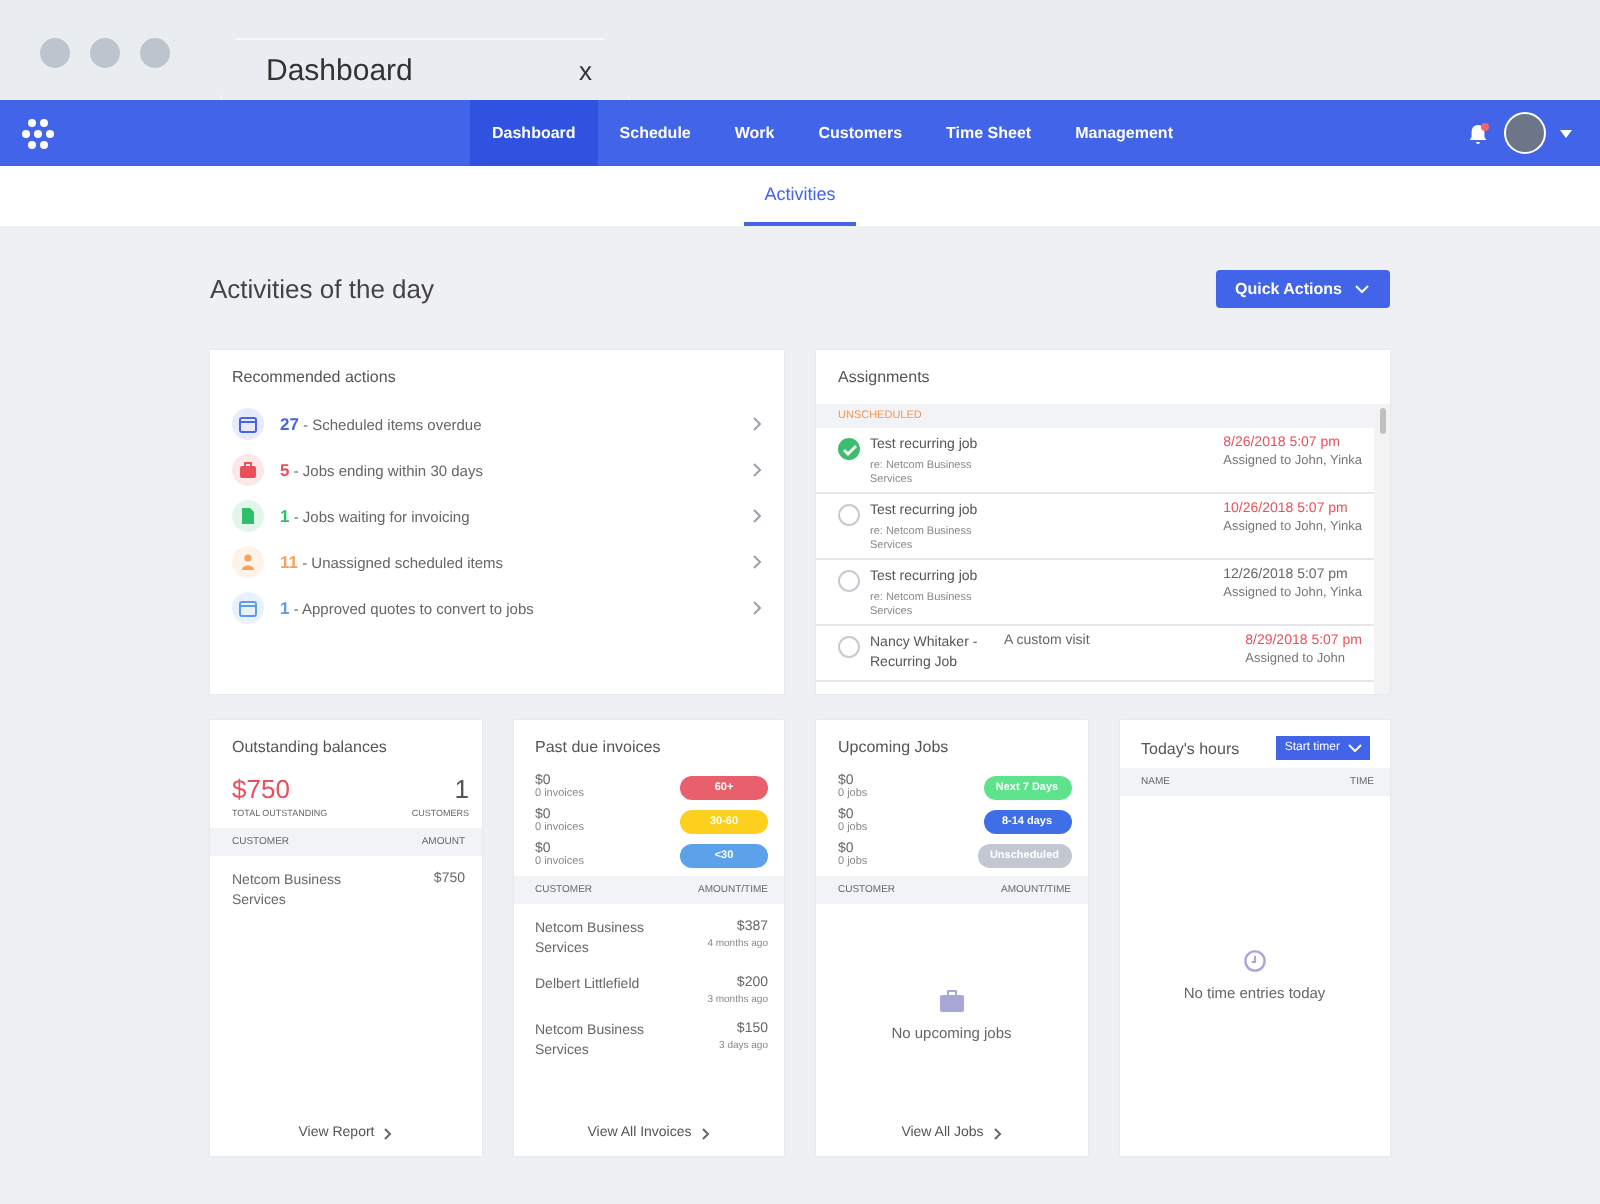 The height and width of the screenshot is (1204, 1600). Describe the element at coordinates (460, 789) in the screenshot. I see `customer-count: 1` at that location.